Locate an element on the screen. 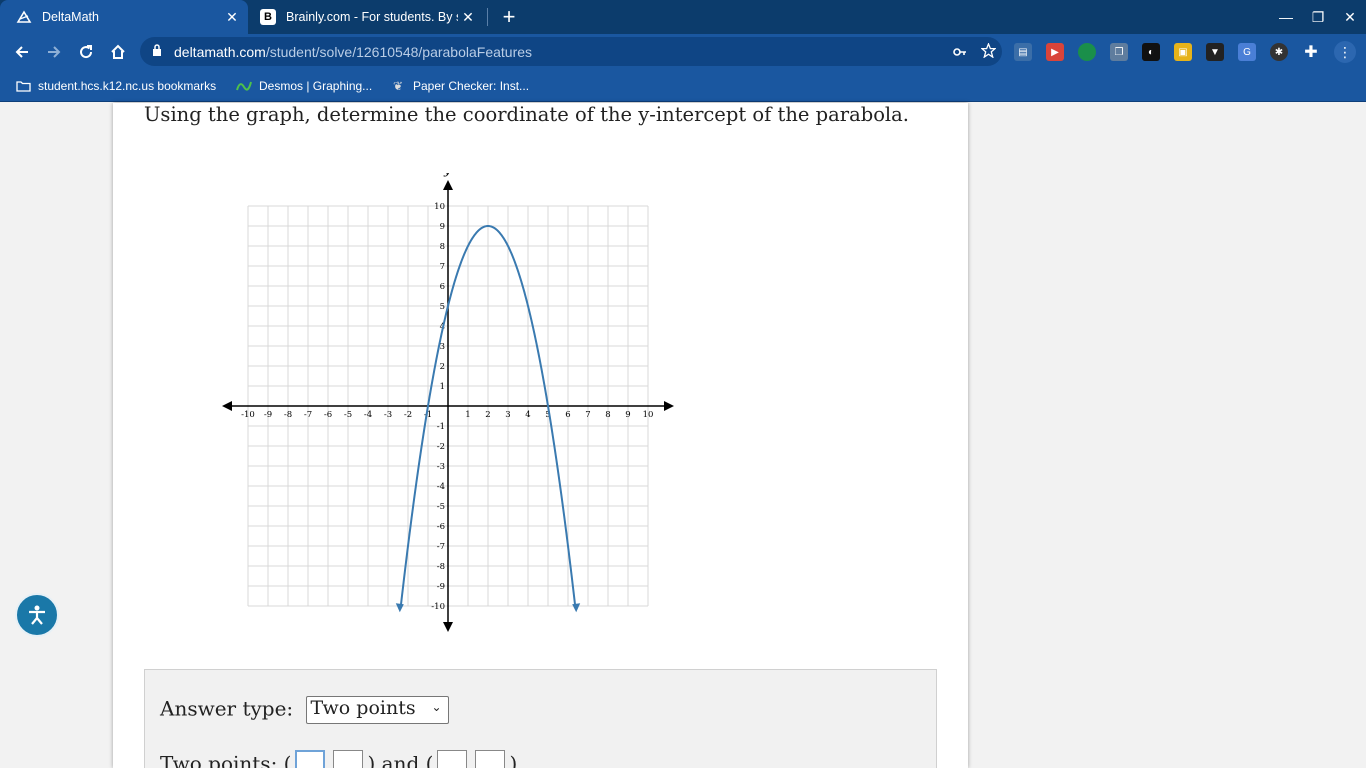 Image resolution: width=1366 pixels, height=768 pixels. tab-title: DeltaMath is located at coordinates (70, 17).